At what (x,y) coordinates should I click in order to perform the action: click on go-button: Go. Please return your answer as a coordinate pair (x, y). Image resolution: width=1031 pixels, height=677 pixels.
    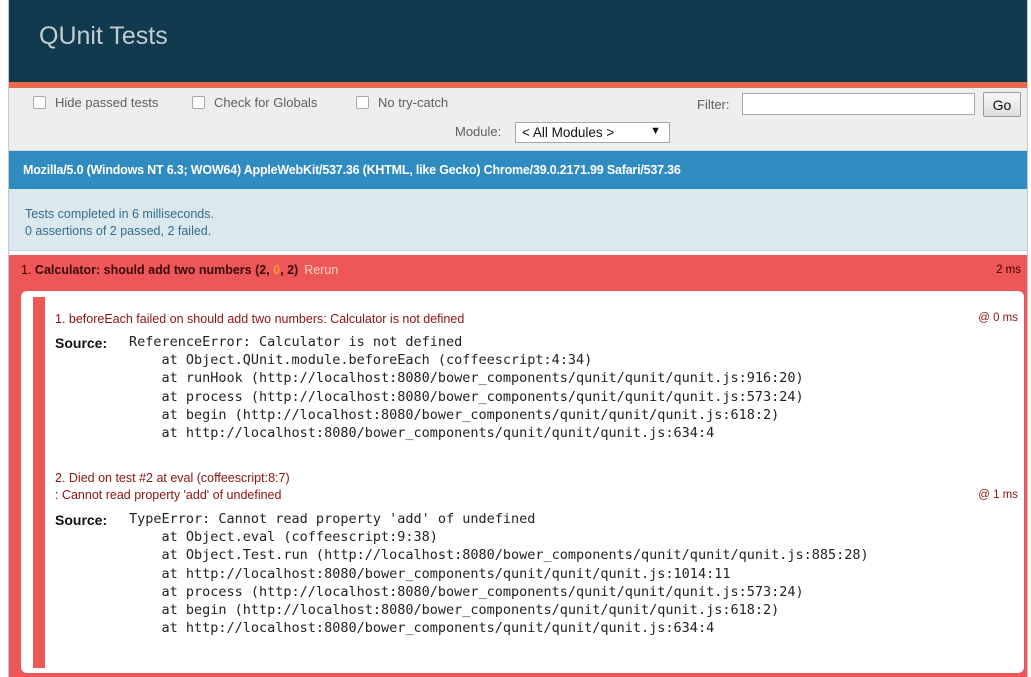
    Looking at the image, I should click on (1002, 104).